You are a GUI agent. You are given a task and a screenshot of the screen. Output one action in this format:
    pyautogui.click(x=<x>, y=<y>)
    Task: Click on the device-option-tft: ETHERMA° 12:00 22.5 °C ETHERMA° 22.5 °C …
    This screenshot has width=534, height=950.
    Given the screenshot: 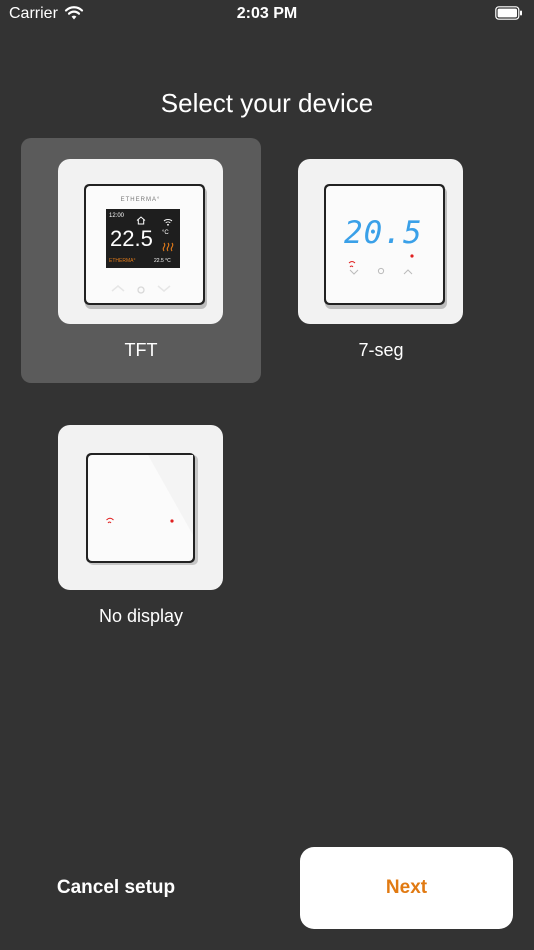 What is the action you would take?
    pyautogui.click(x=141, y=260)
    